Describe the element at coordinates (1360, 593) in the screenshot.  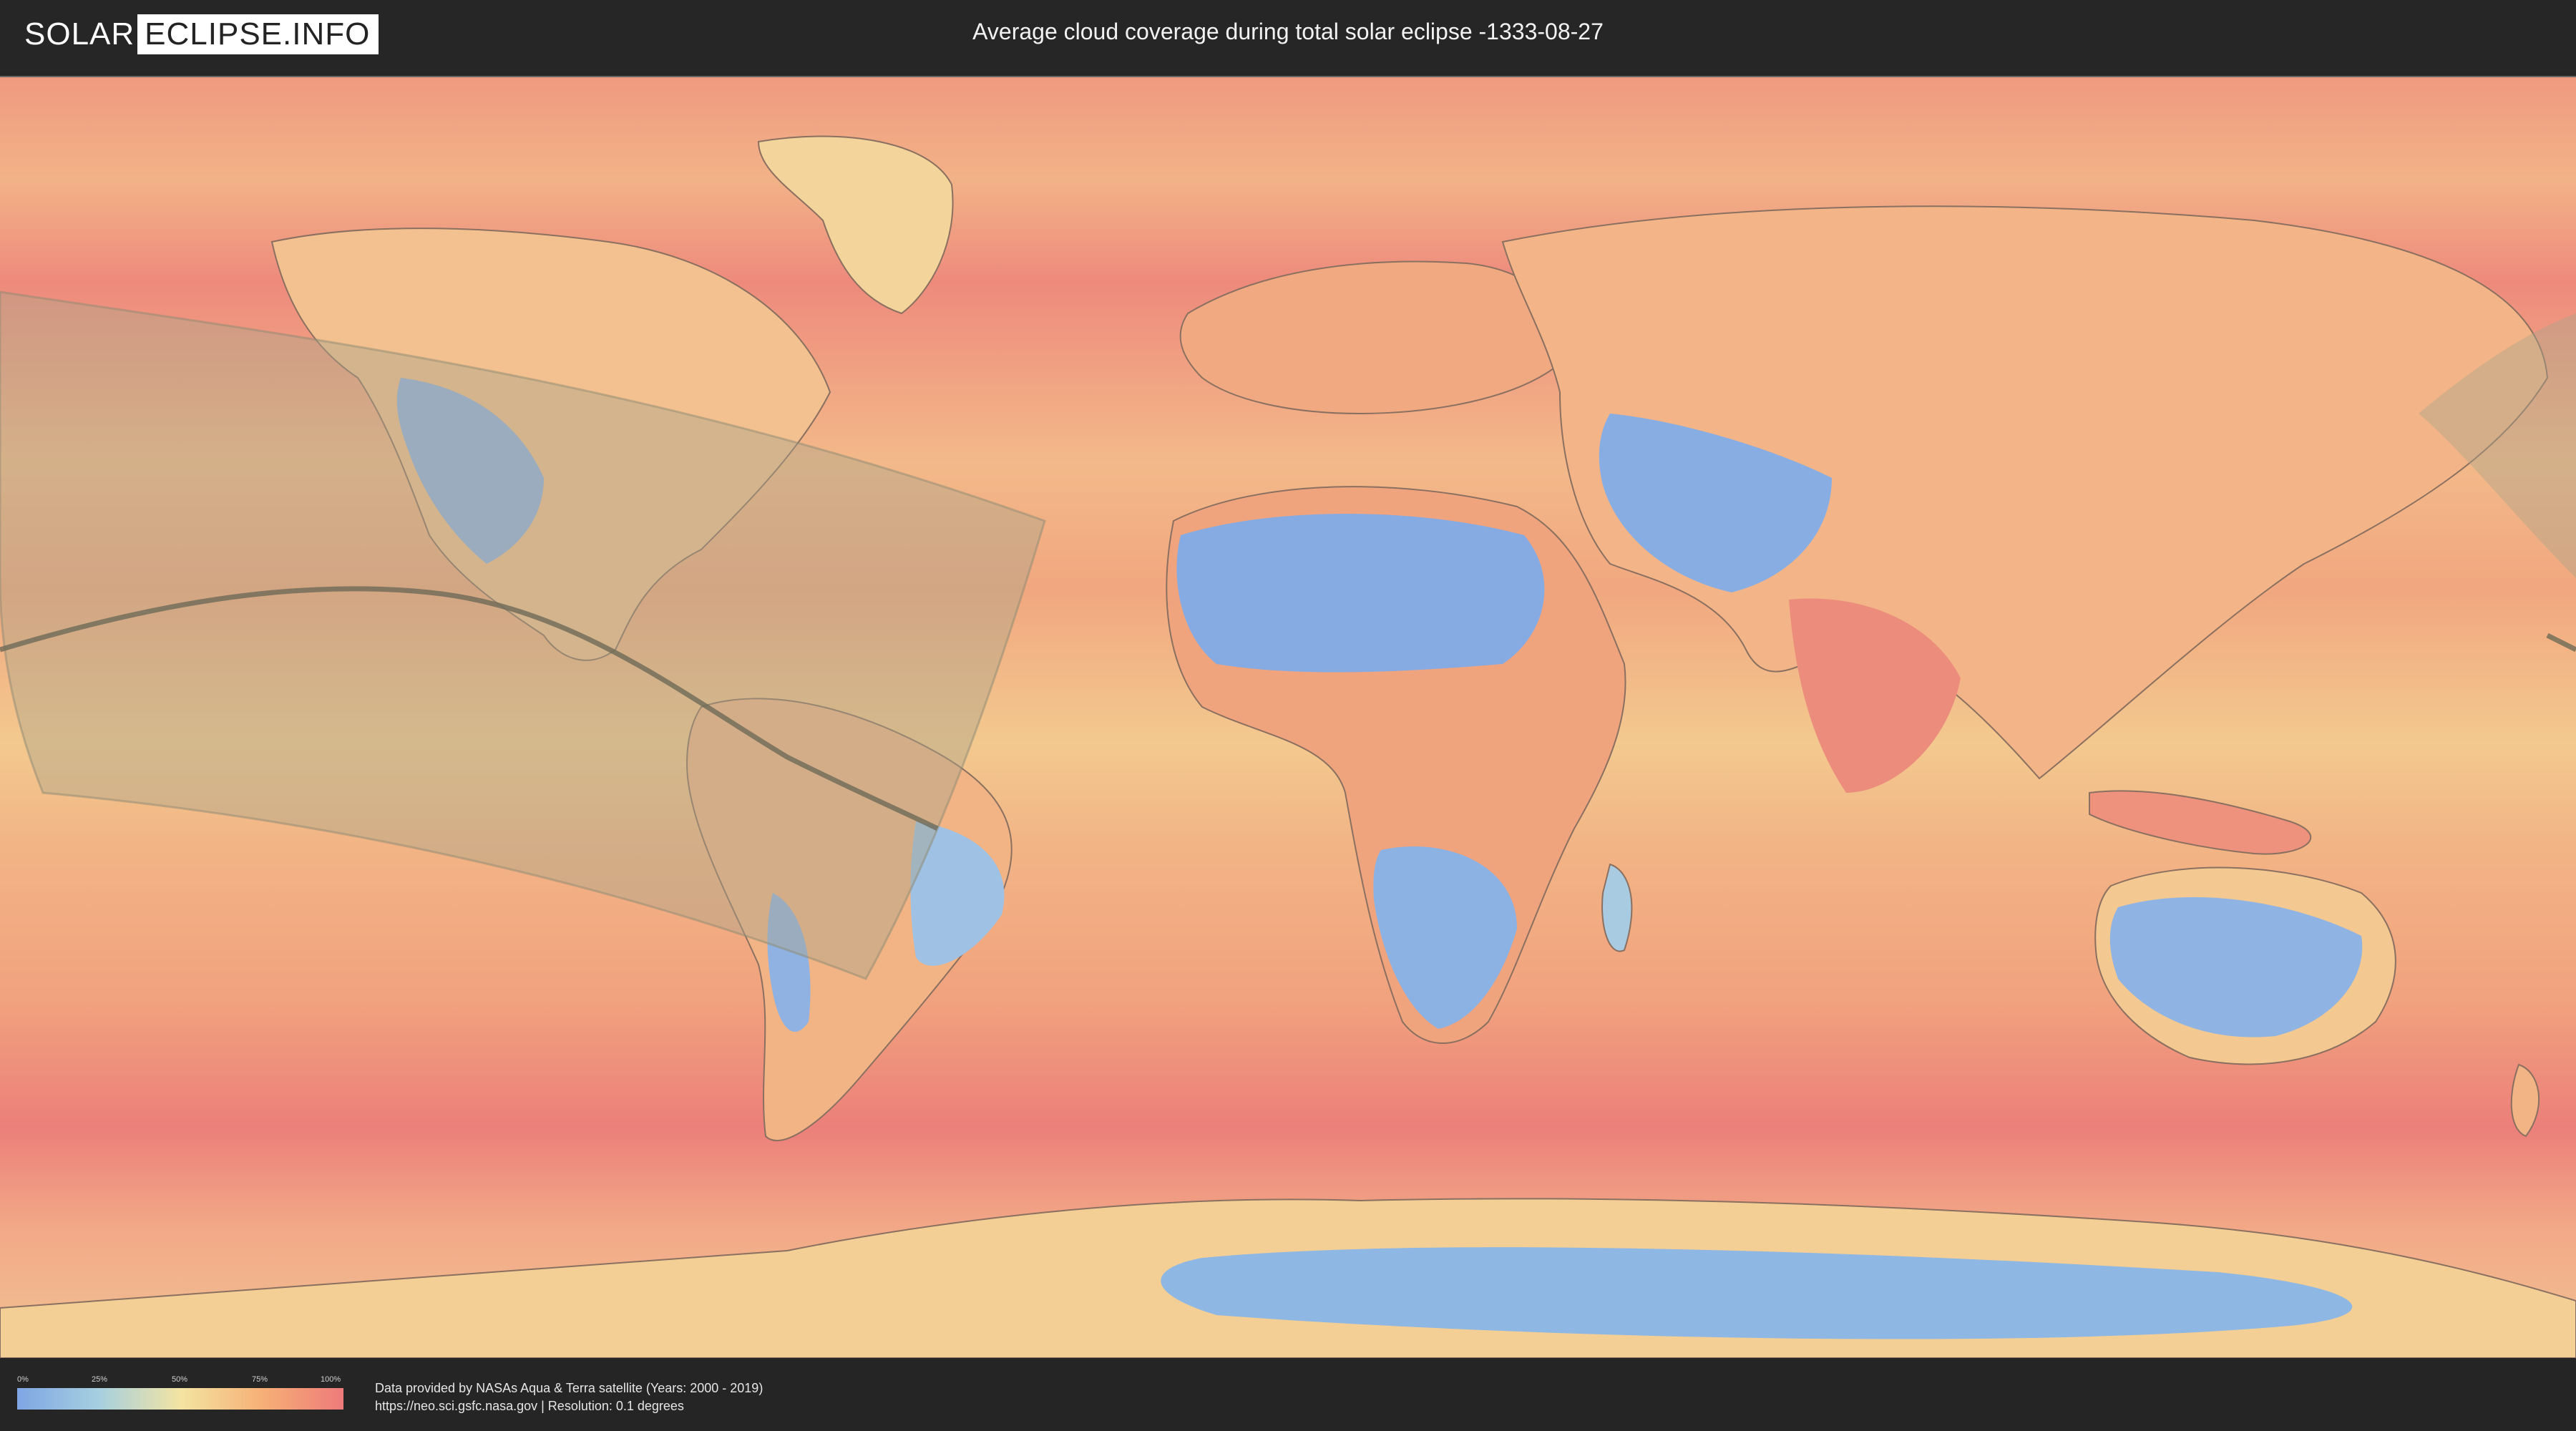
I see `sahara-clear-zone` at that location.